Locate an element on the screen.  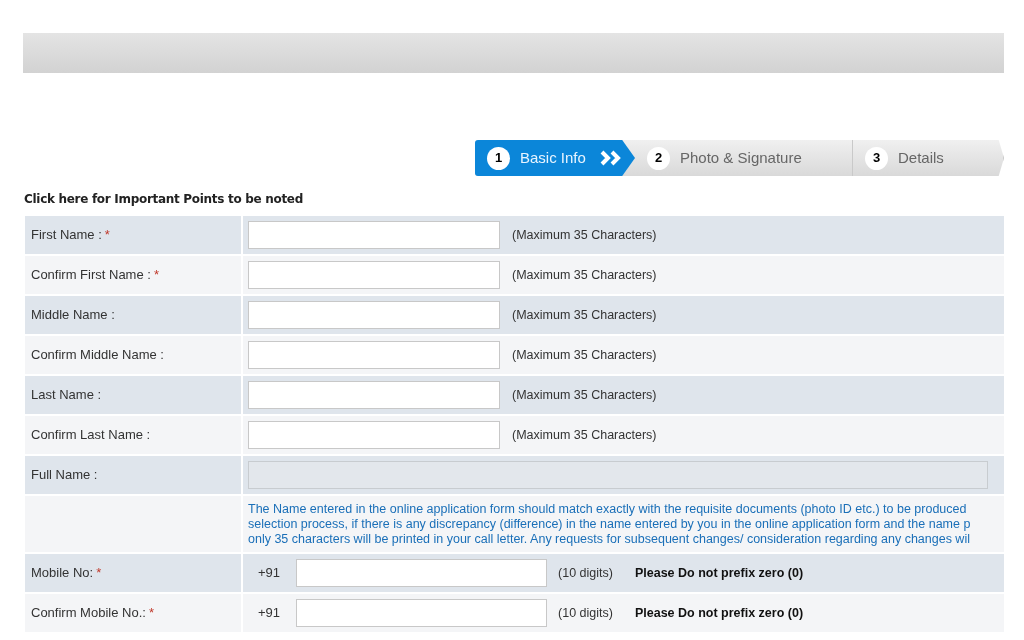
step-tab: 1 Basic Info is located at coordinates (555, 158).